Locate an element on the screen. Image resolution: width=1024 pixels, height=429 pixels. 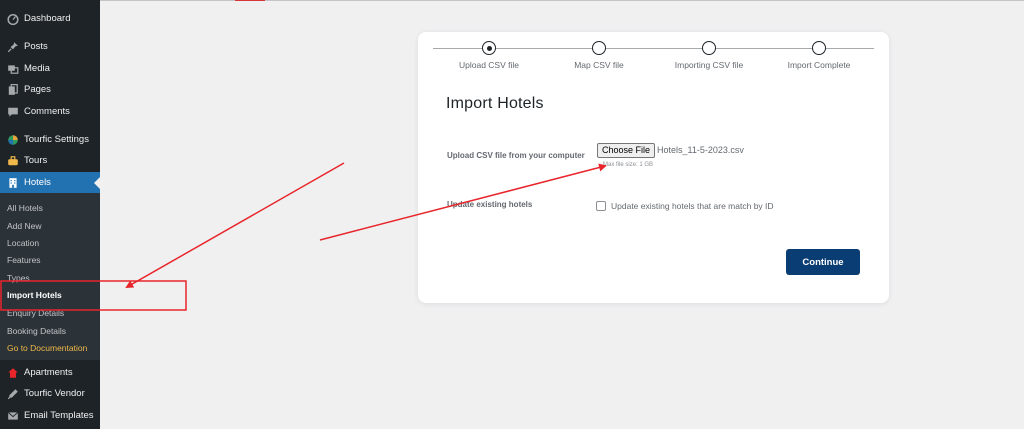
max-file-size-note: Max file size: 1 GB is located at coordinates (628, 165).